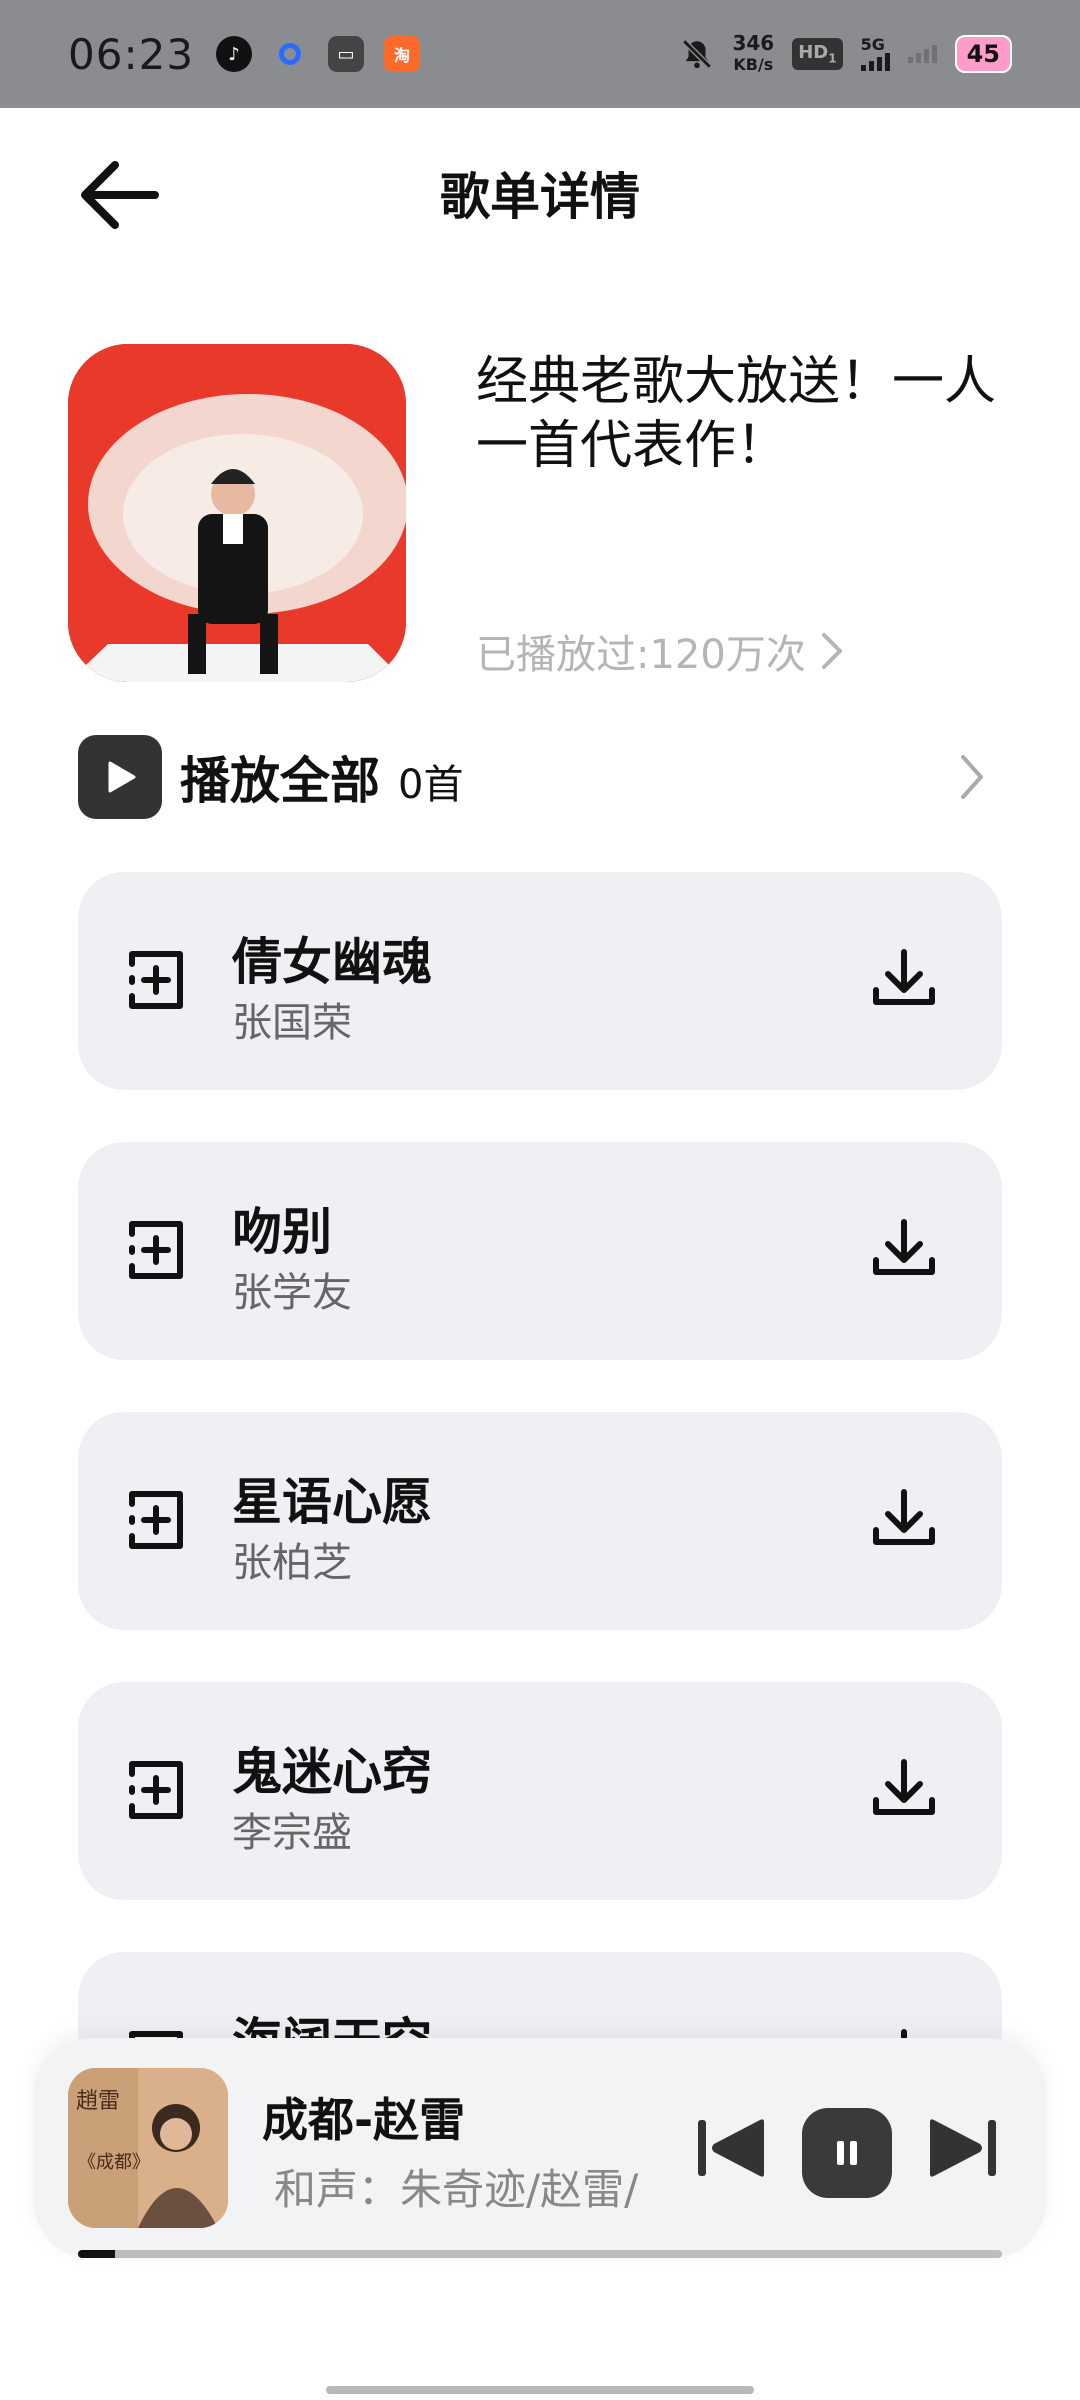  I want to click on song-title: 星语心愿, so click(332, 1502).